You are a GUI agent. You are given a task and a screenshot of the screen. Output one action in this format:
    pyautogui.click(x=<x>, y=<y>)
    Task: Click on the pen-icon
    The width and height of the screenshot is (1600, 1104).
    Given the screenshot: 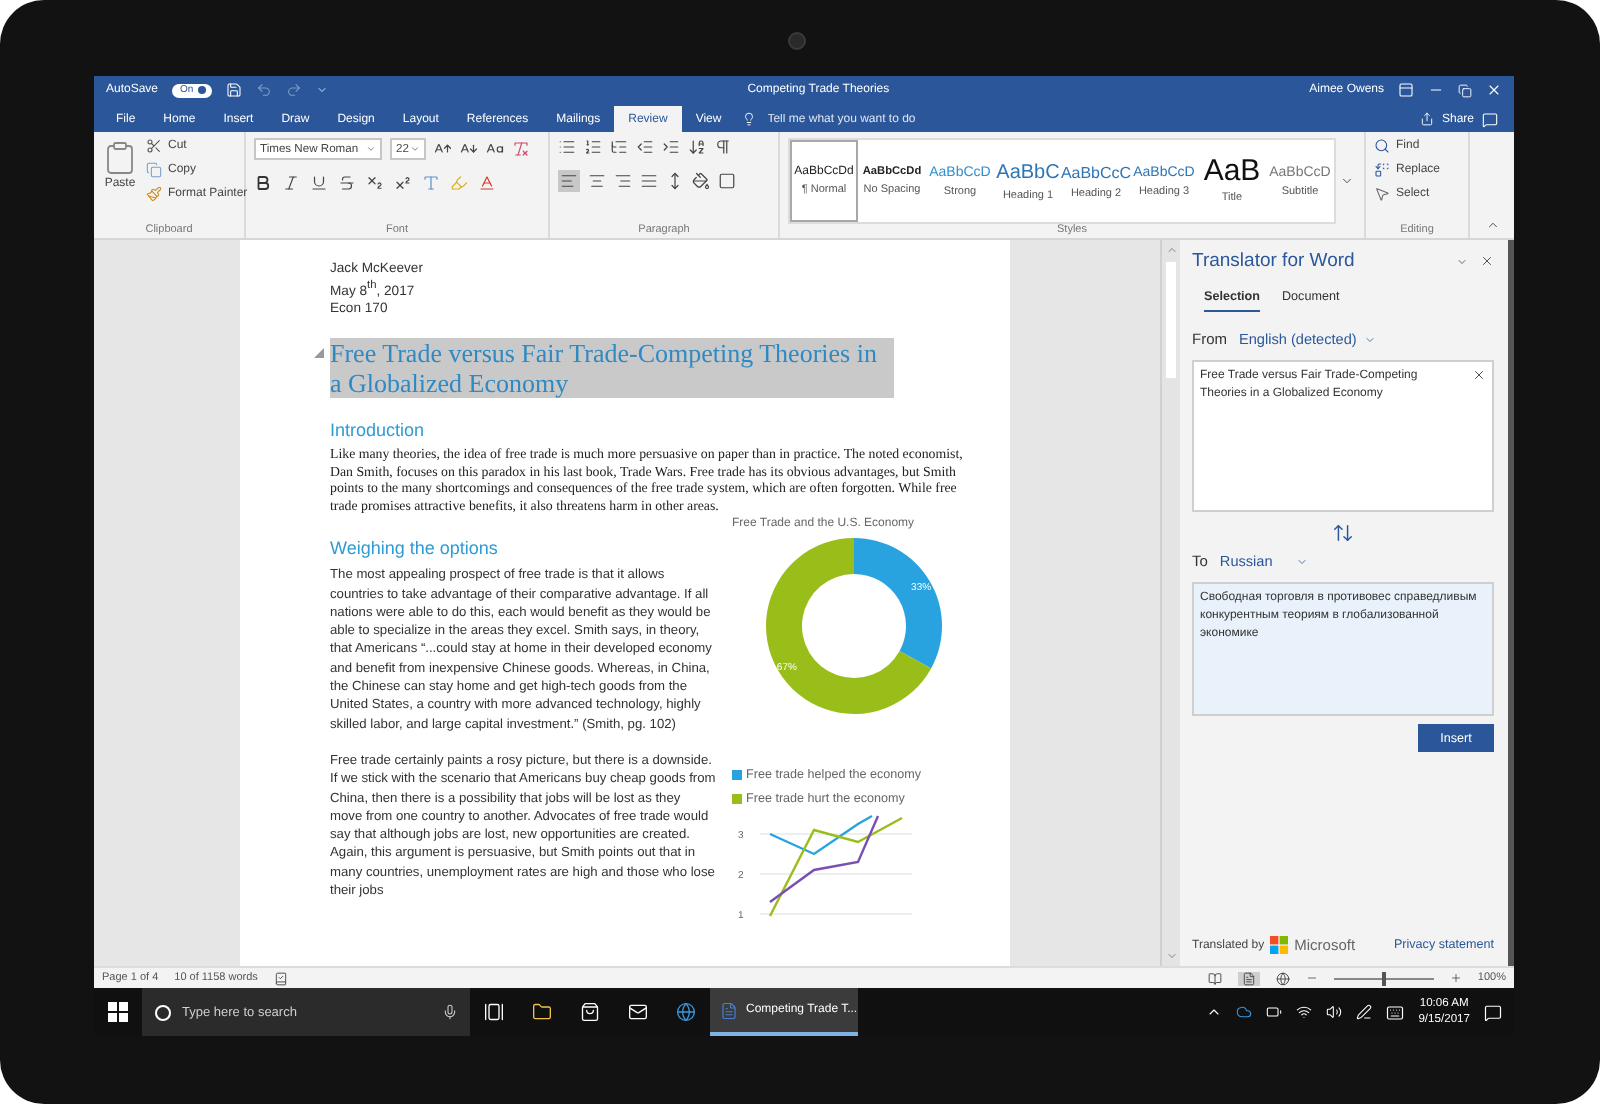 What is the action you would take?
    pyautogui.click(x=1364, y=1012)
    